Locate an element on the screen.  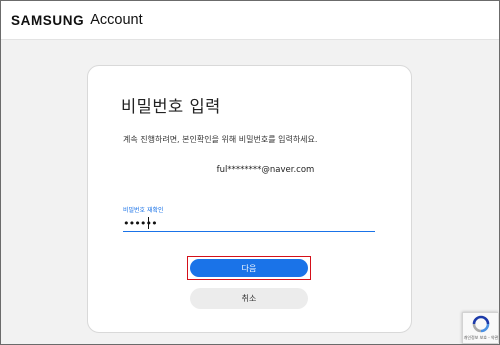
samsung-logo: SAMSUNG is located at coordinates (47, 20).